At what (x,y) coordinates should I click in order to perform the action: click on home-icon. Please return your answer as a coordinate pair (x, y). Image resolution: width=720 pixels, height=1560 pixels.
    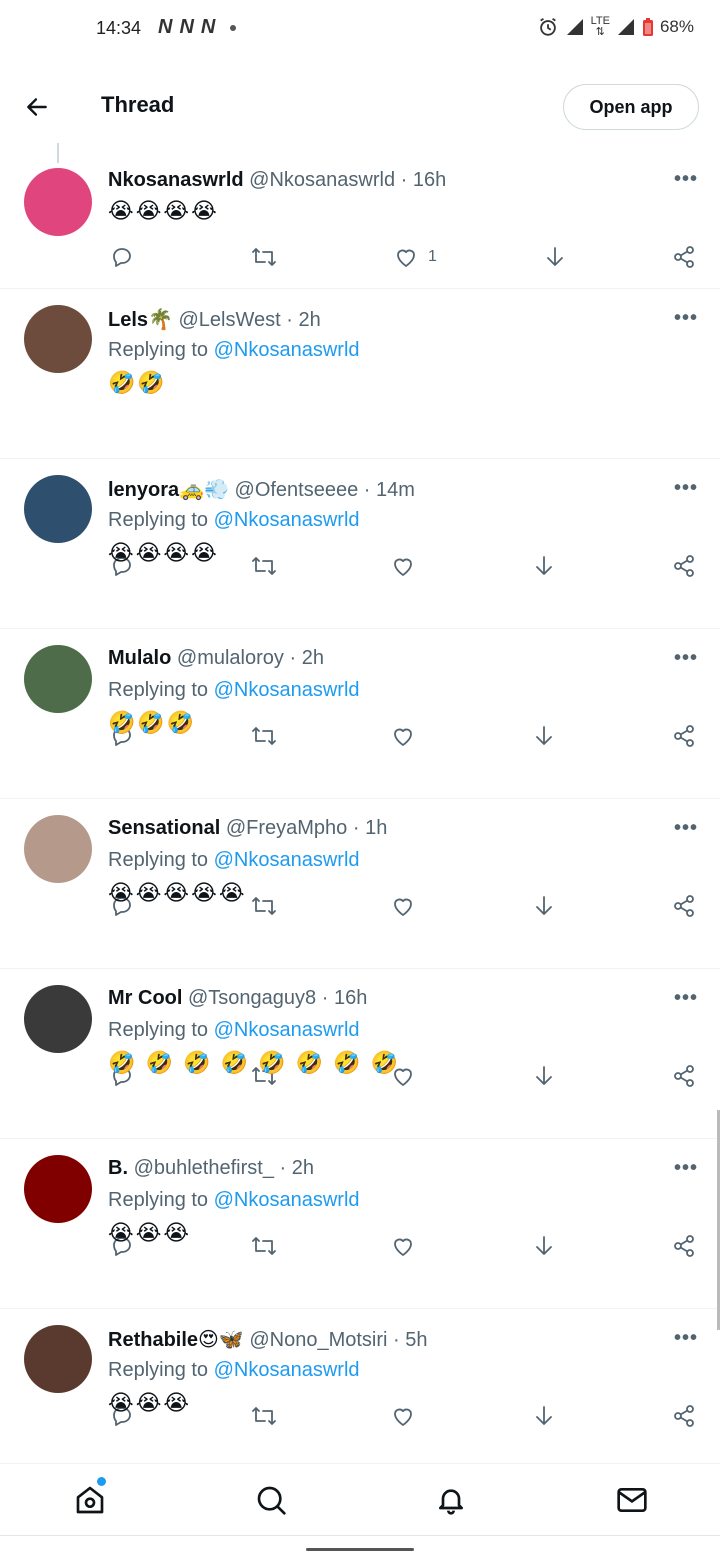
    Looking at the image, I should click on (90, 1500).